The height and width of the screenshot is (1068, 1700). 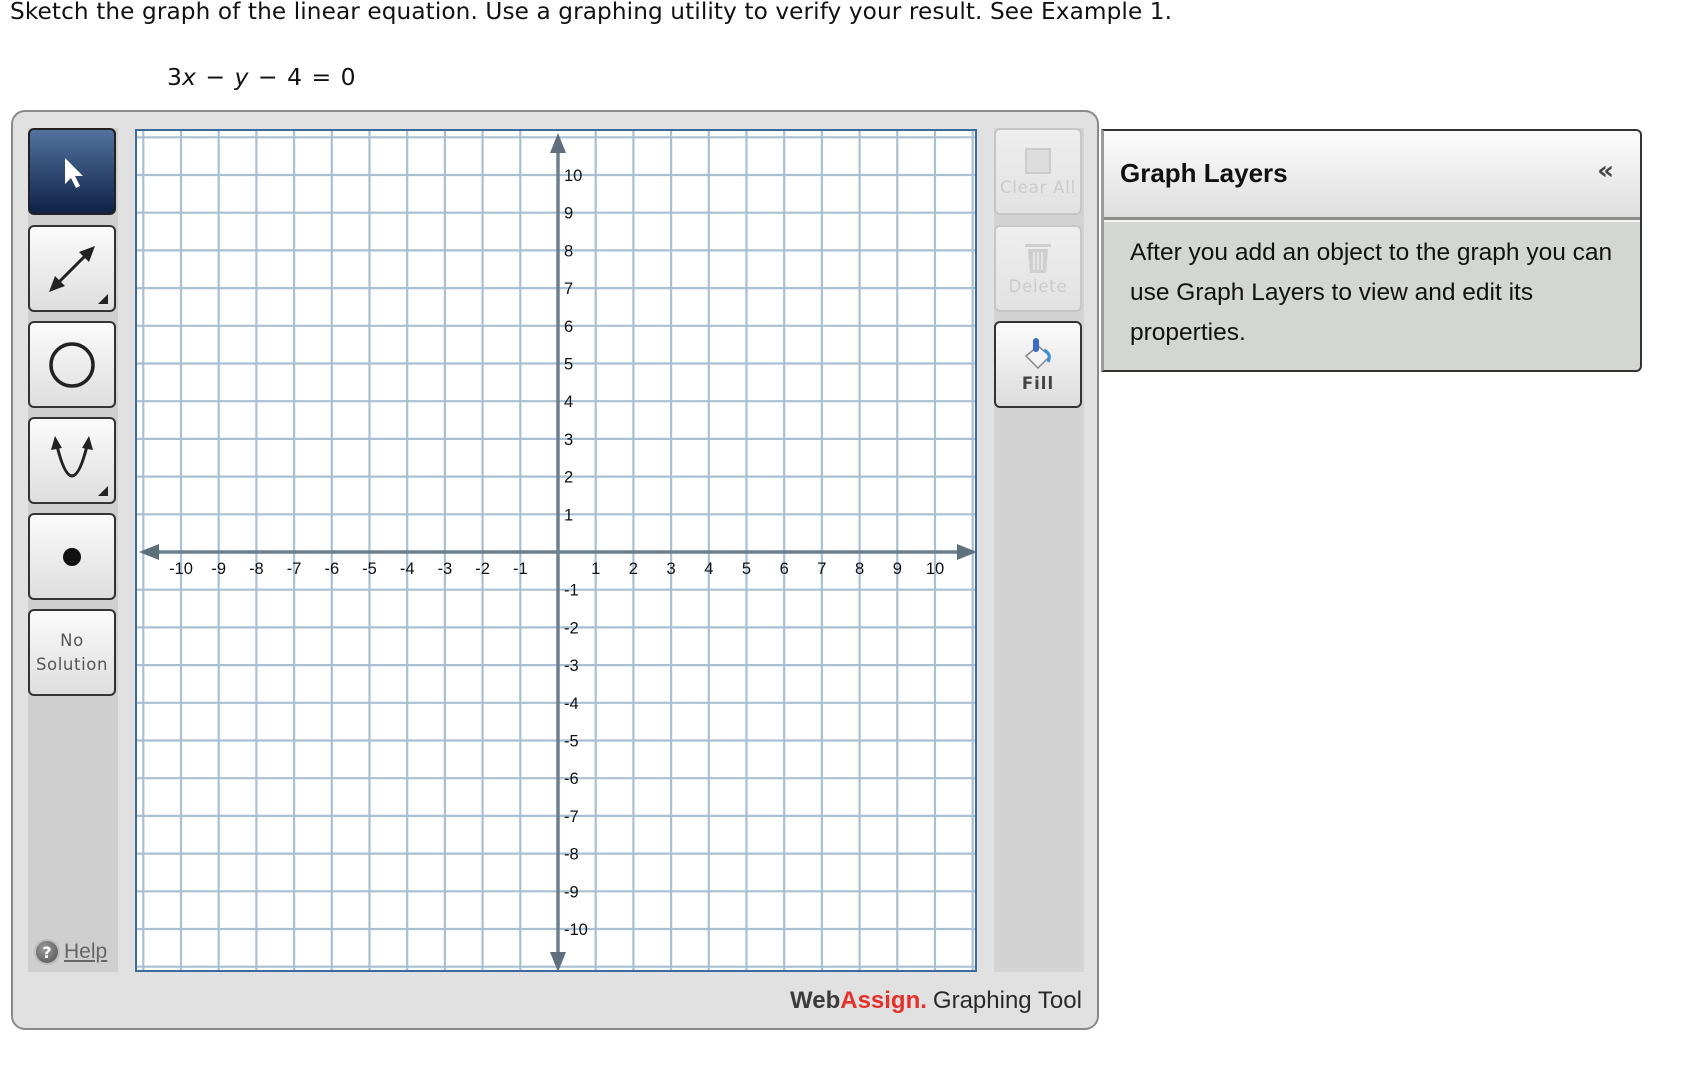 What do you see at coordinates (571, 704) in the screenshot?
I see `y-tick-label: -4` at bounding box center [571, 704].